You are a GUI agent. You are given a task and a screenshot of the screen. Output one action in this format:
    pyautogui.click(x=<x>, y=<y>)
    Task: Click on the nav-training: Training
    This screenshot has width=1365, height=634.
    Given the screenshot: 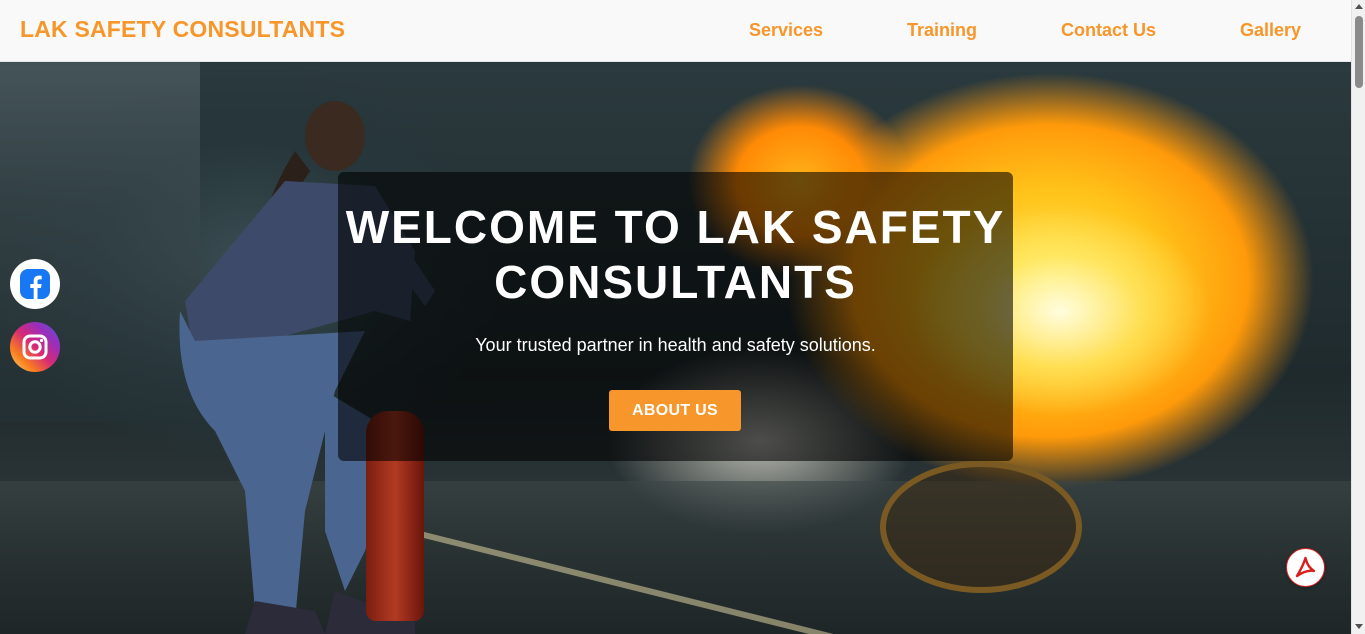 What is the action you would take?
    pyautogui.click(x=942, y=30)
    